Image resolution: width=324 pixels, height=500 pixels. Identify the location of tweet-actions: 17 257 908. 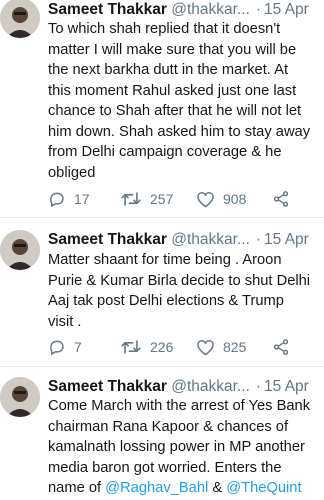
(178, 199).